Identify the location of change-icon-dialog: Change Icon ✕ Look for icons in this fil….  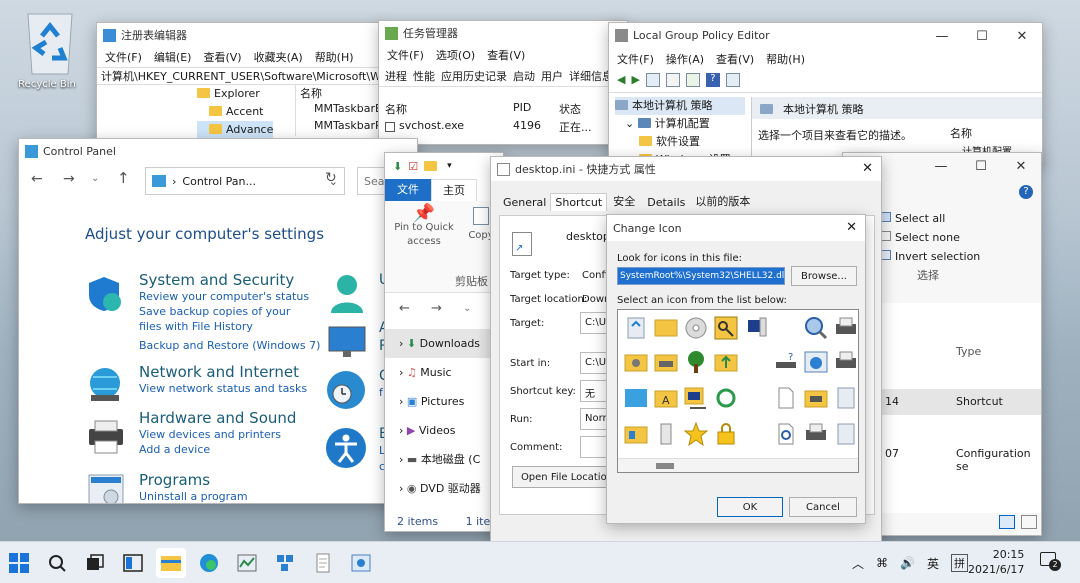
(736, 369).